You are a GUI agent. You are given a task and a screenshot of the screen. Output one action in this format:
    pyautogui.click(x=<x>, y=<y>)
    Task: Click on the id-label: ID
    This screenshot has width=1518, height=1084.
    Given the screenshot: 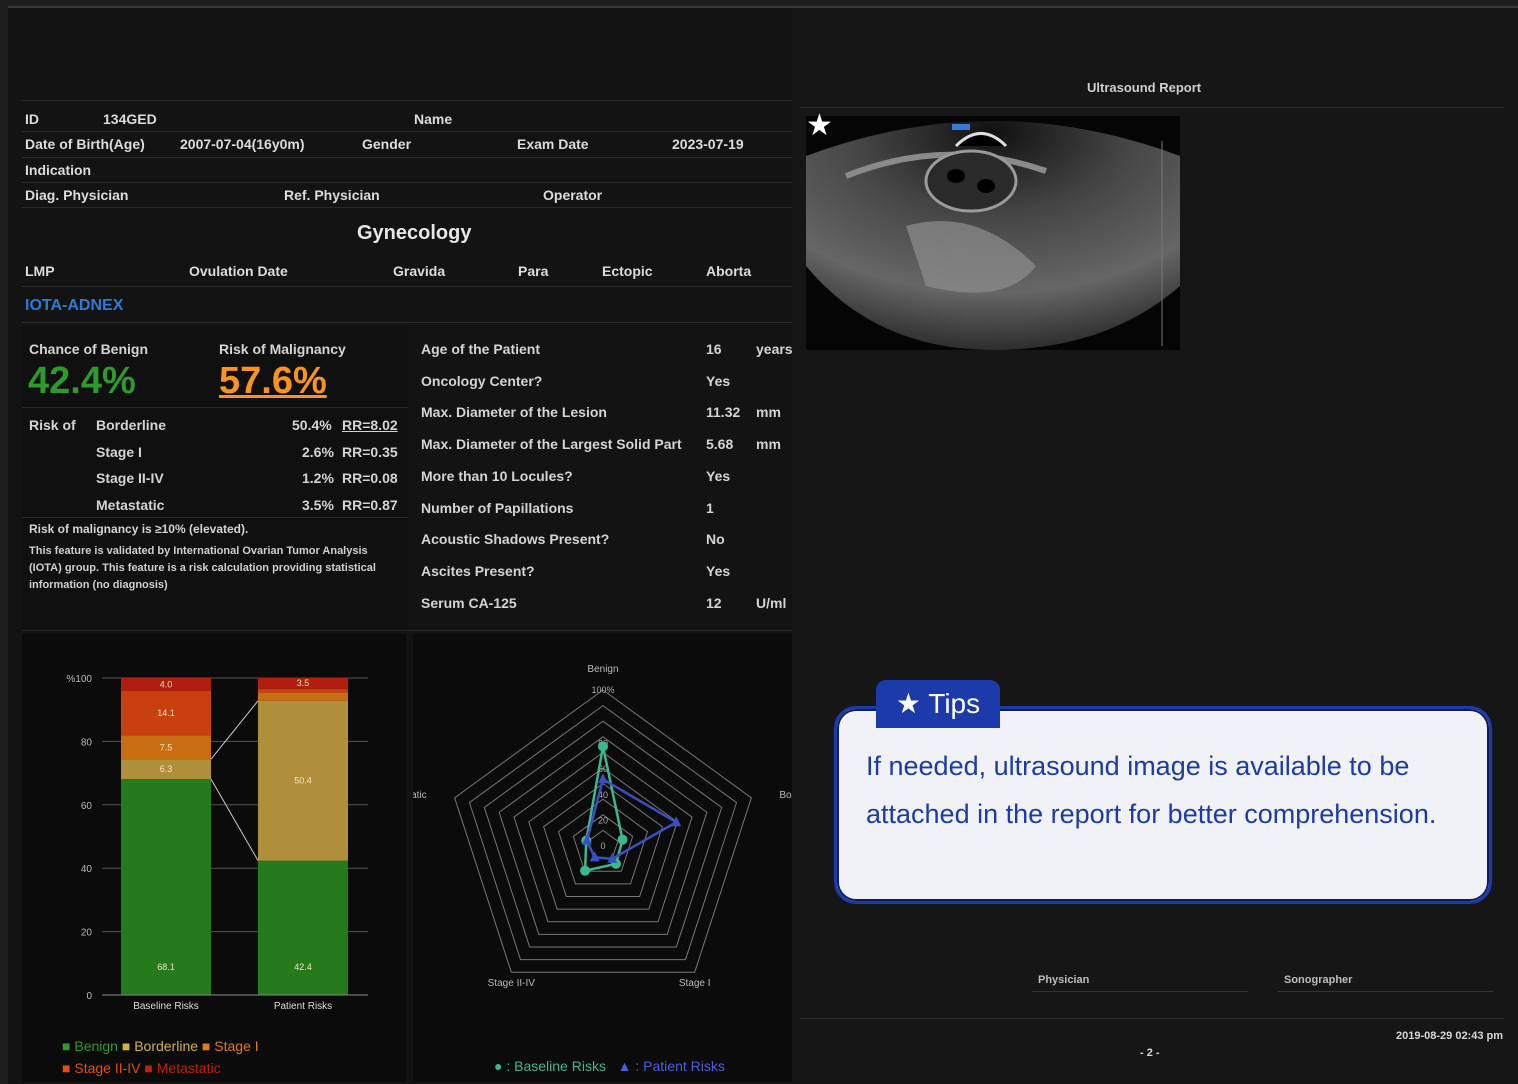 What is the action you would take?
    pyautogui.click(x=32, y=119)
    